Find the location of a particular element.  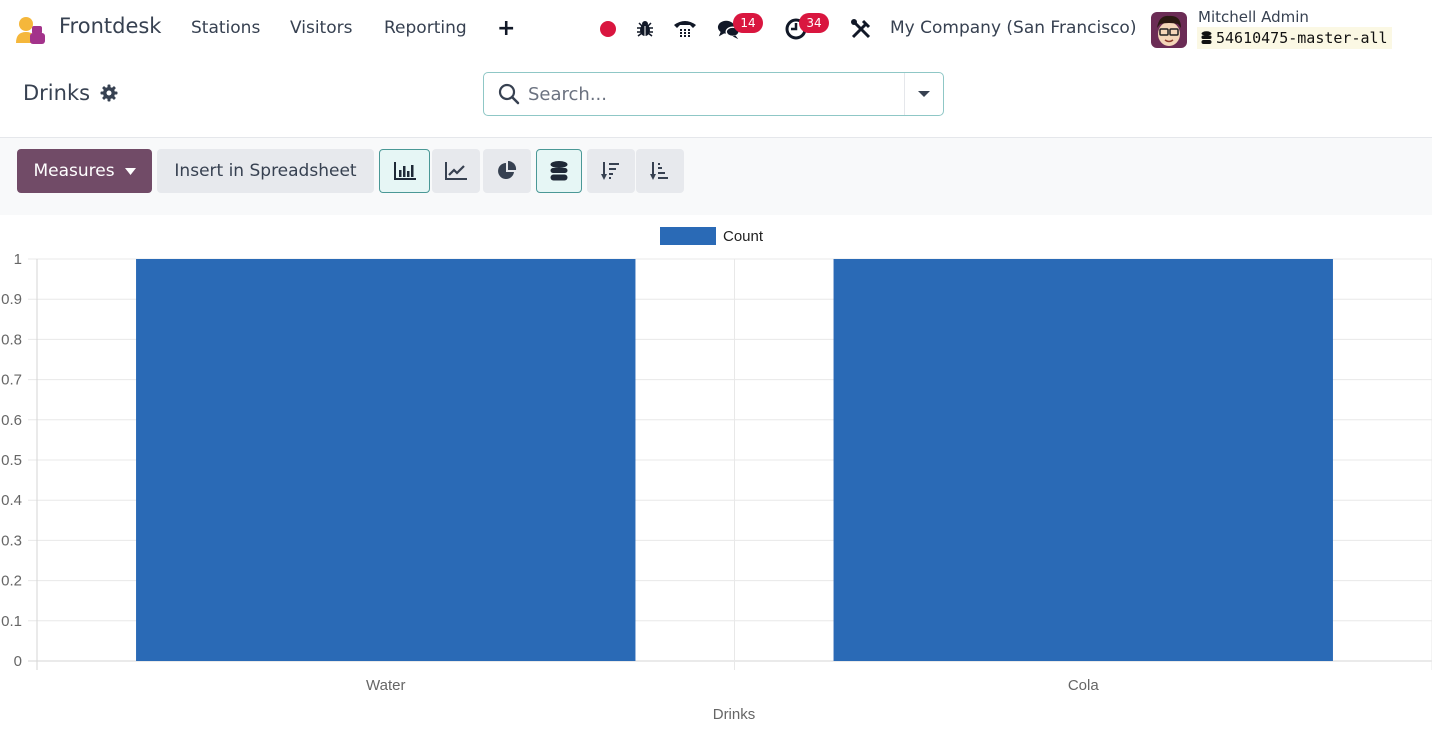

x-tick-label: Cola is located at coordinates (1084, 685).